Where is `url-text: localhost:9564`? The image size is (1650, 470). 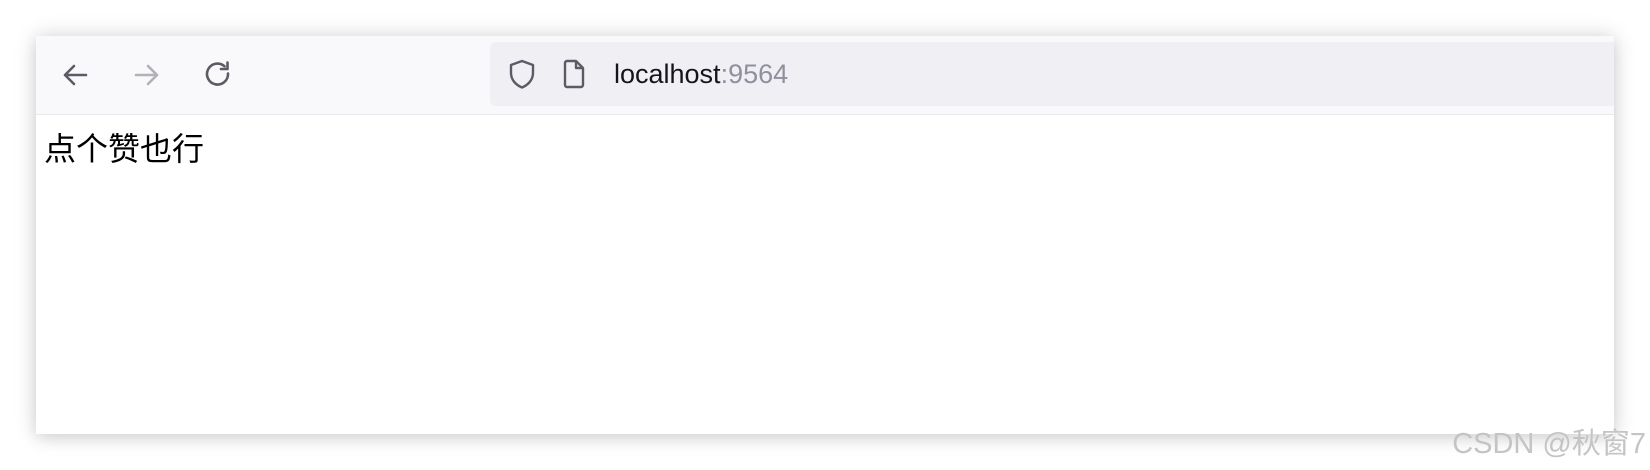
url-text: localhost:9564 is located at coordinates (701, 74).